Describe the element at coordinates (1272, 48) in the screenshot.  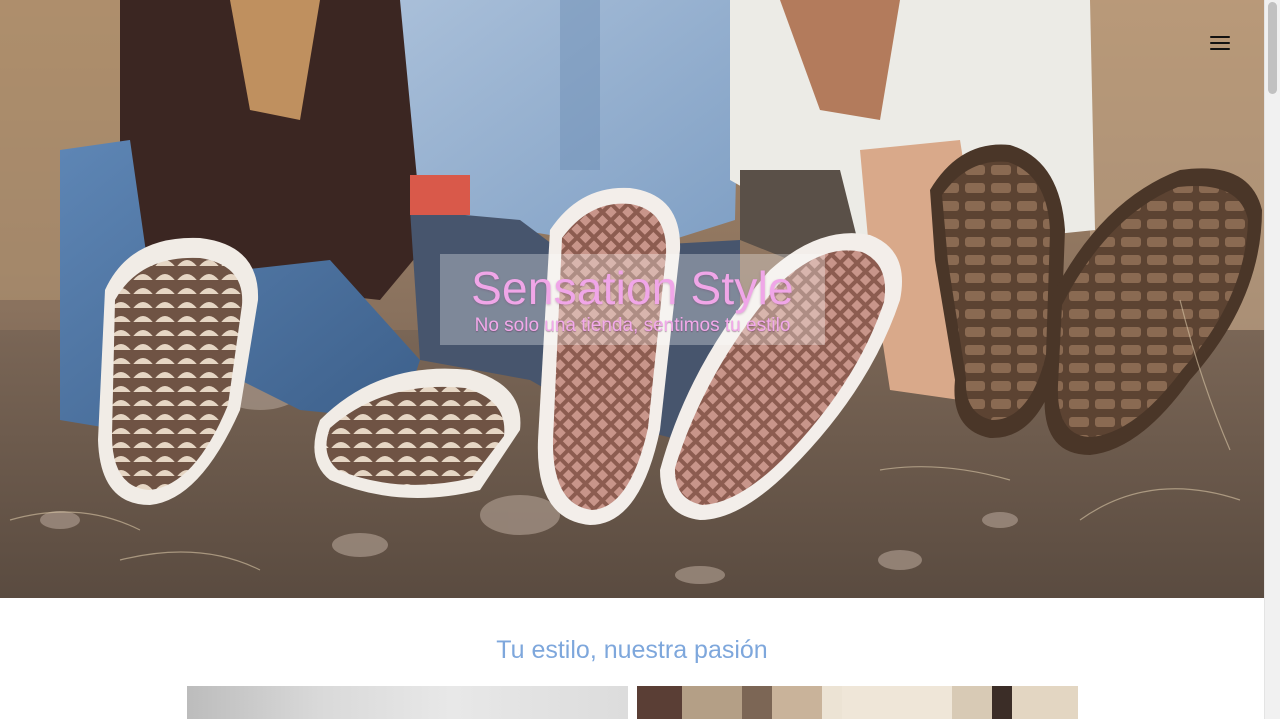
I see `scrollbar-thumb` at that location.